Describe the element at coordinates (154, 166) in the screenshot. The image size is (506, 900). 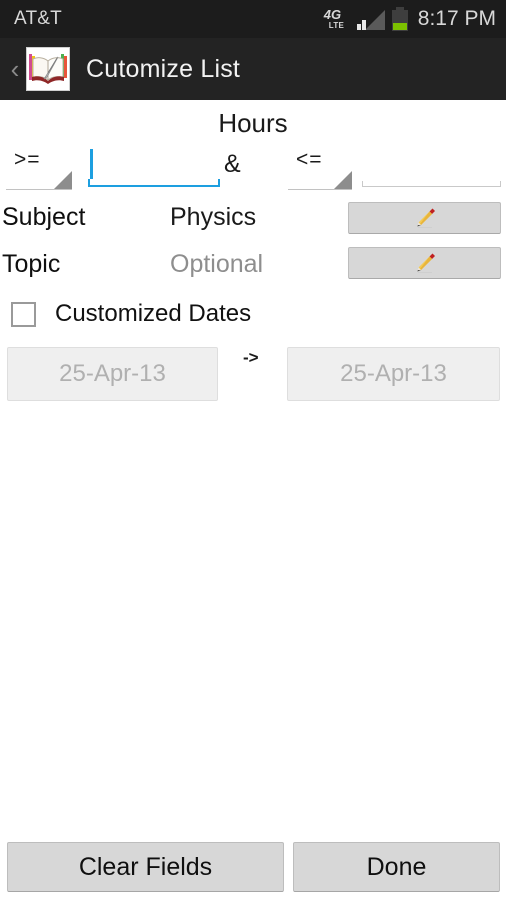
I see `min-hours-input` at that location.